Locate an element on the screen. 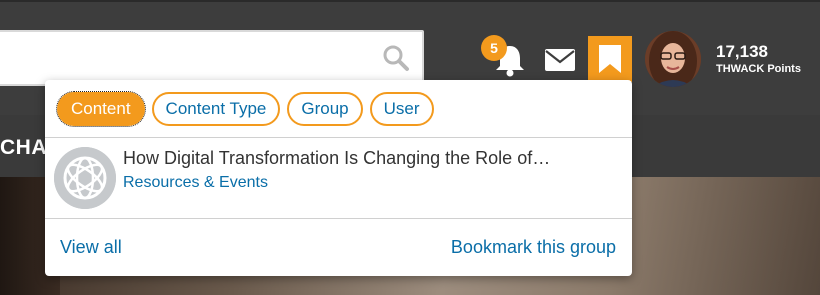 The height and width of the screenshot is (295, 820). bookmarks-button is located at coordinates (610, 59).